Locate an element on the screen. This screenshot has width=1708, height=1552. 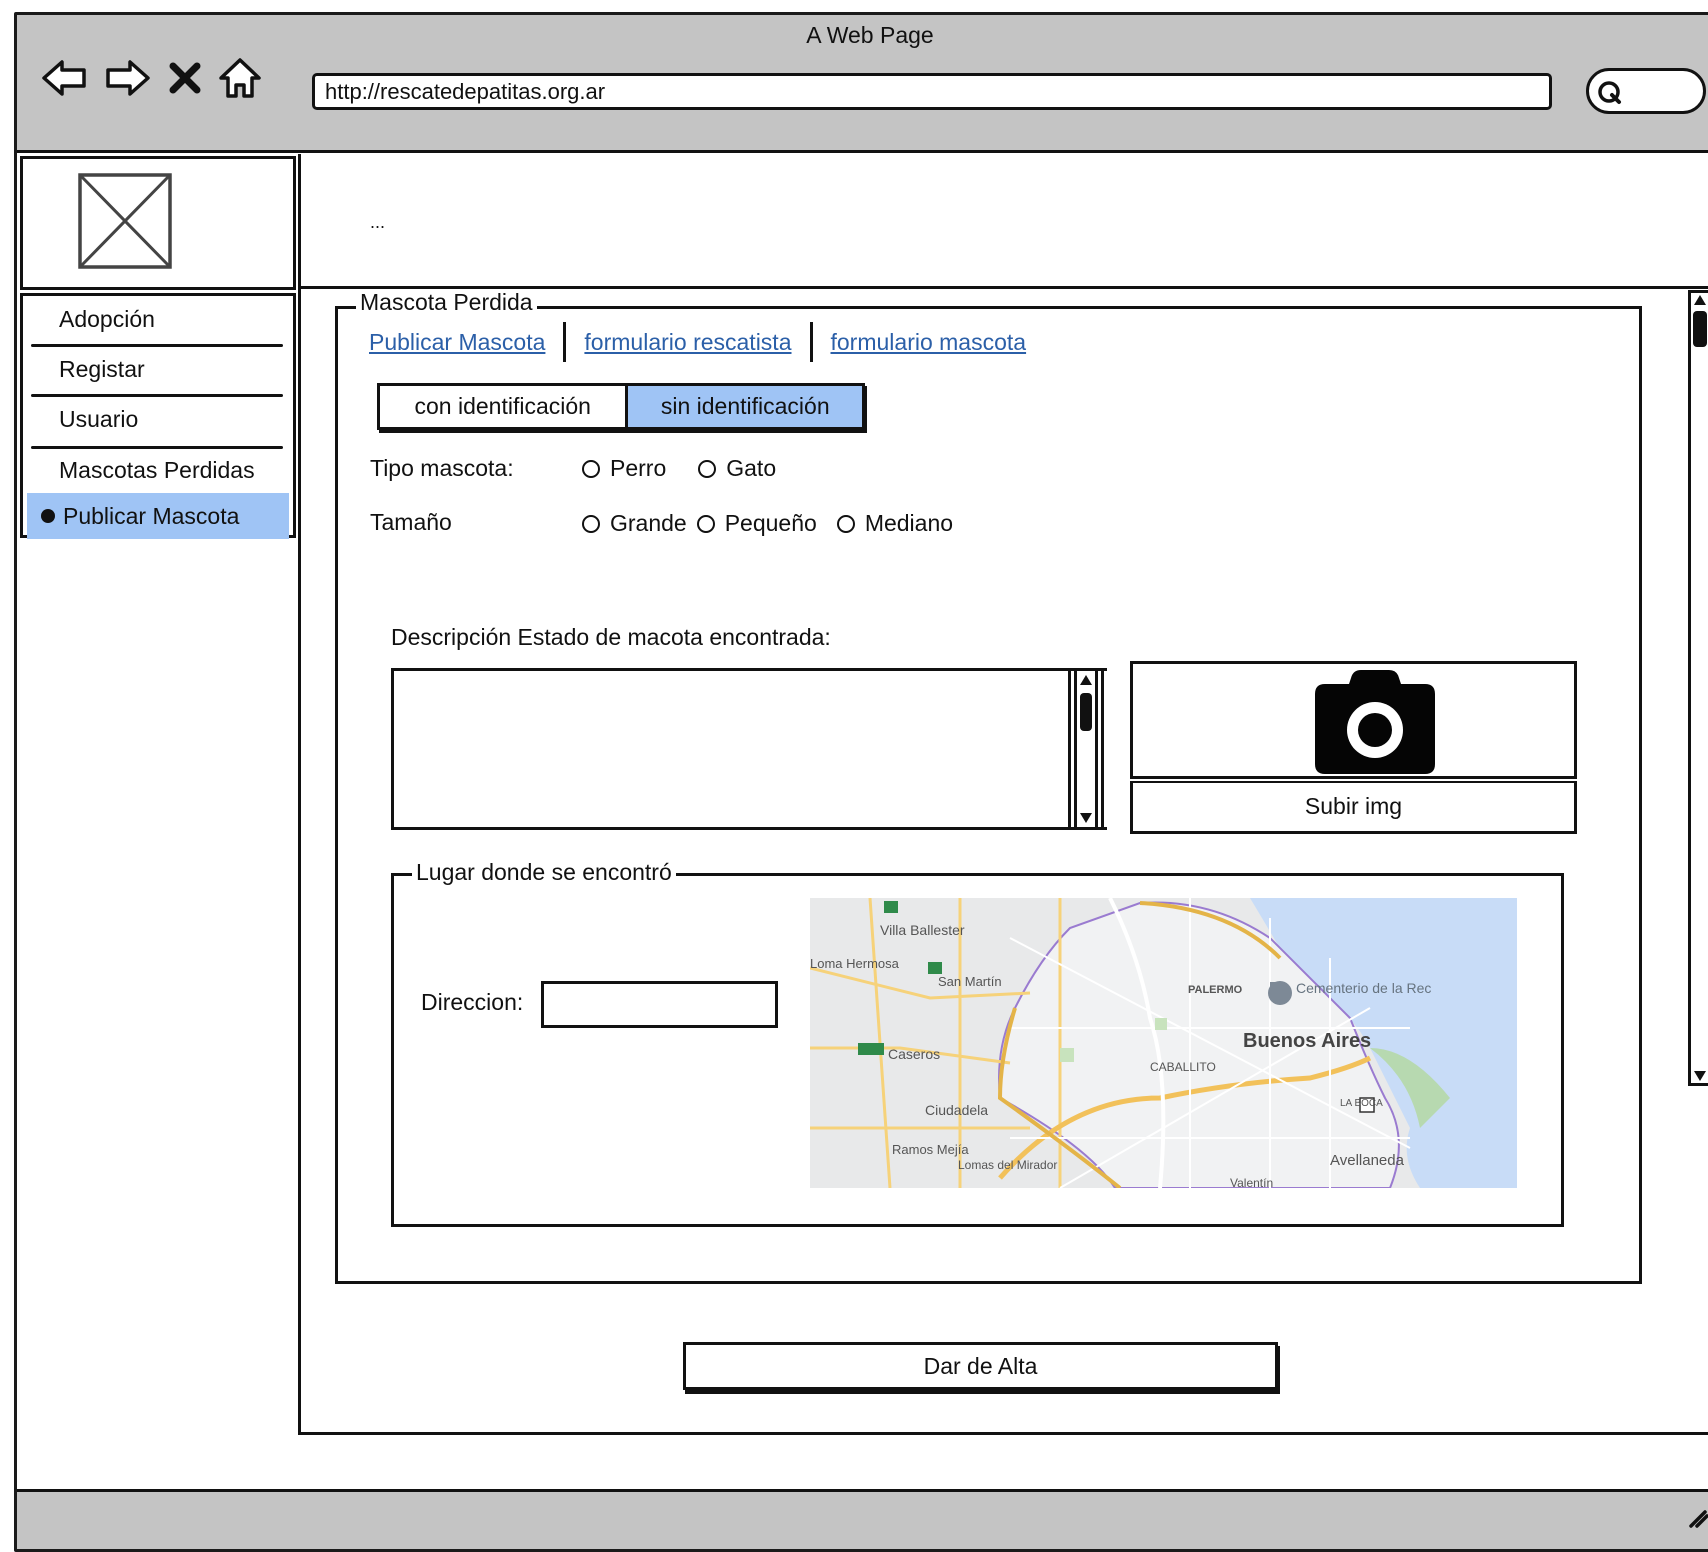
image-preview is located at coordinates (1353, 720).